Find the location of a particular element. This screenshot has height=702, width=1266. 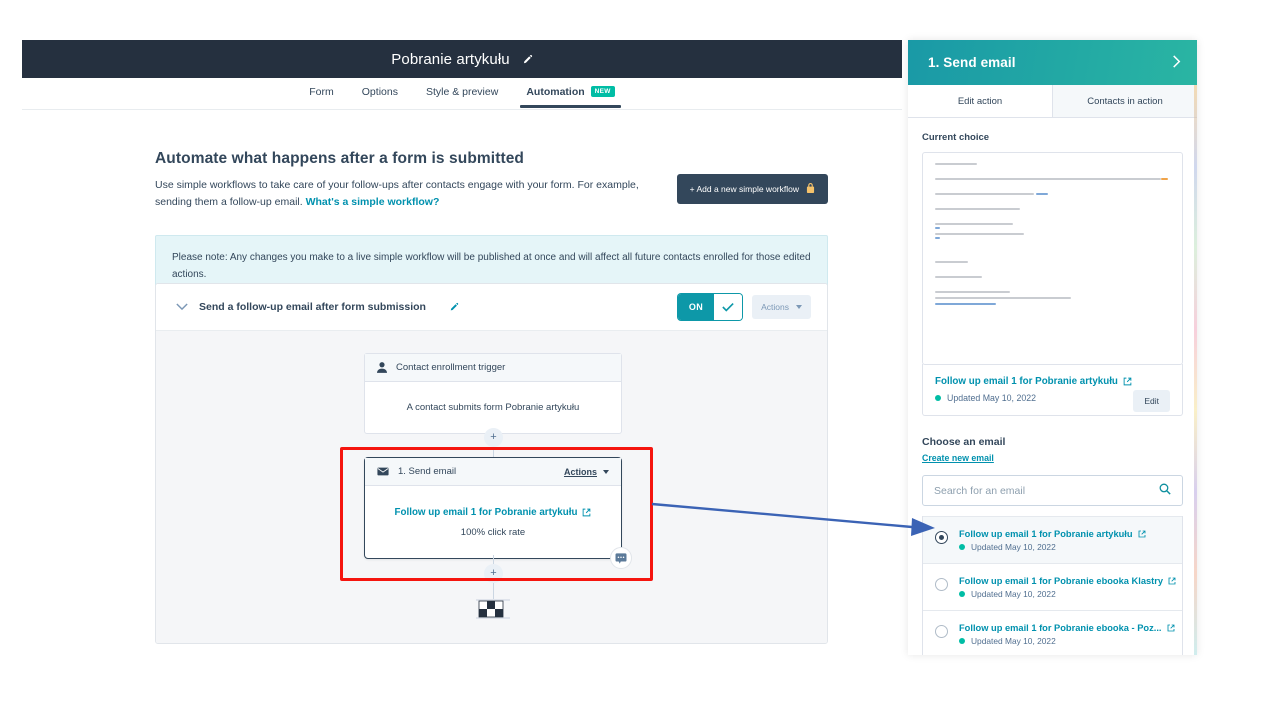

search-input is located at coordinates (1046, 490).